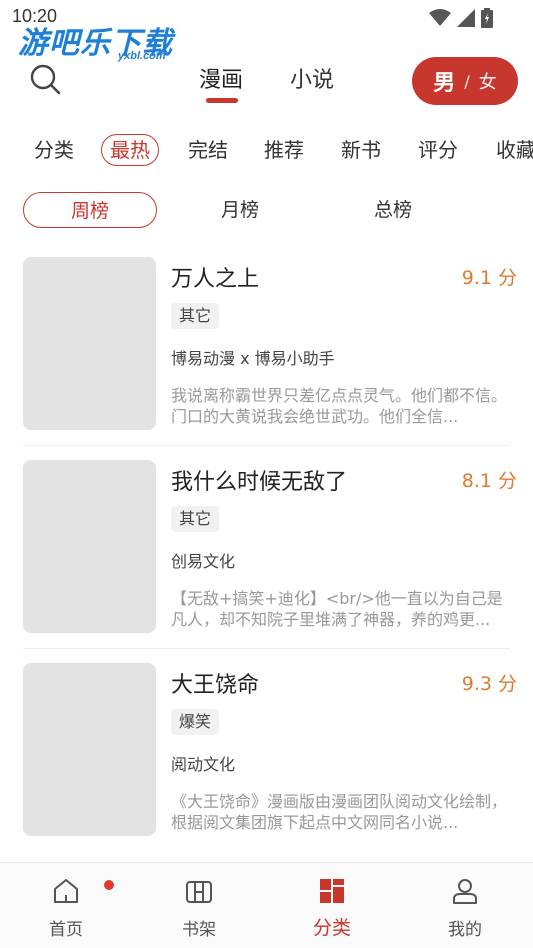  I want to click on profile-icon, so click(465, 891).